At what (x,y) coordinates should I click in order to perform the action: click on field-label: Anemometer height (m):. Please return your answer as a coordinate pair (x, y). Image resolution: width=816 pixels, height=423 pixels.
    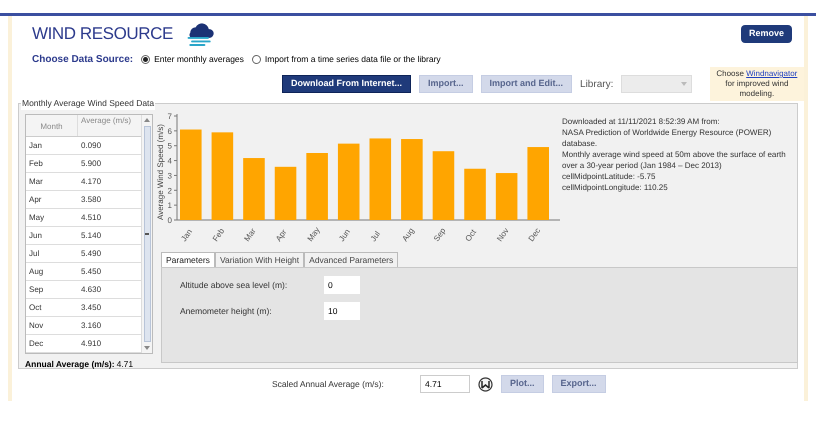
    Looking at the image, I should click on (226, 311).